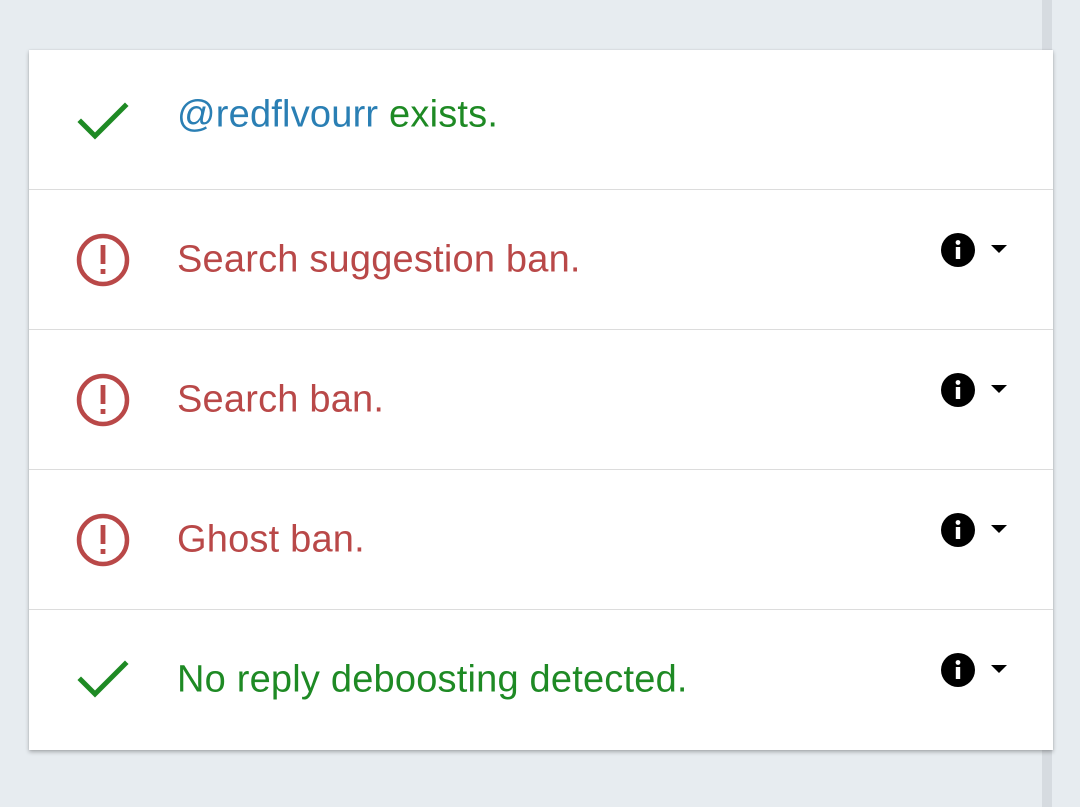  I want to click on result-text: Search ban., so click(281, 399).